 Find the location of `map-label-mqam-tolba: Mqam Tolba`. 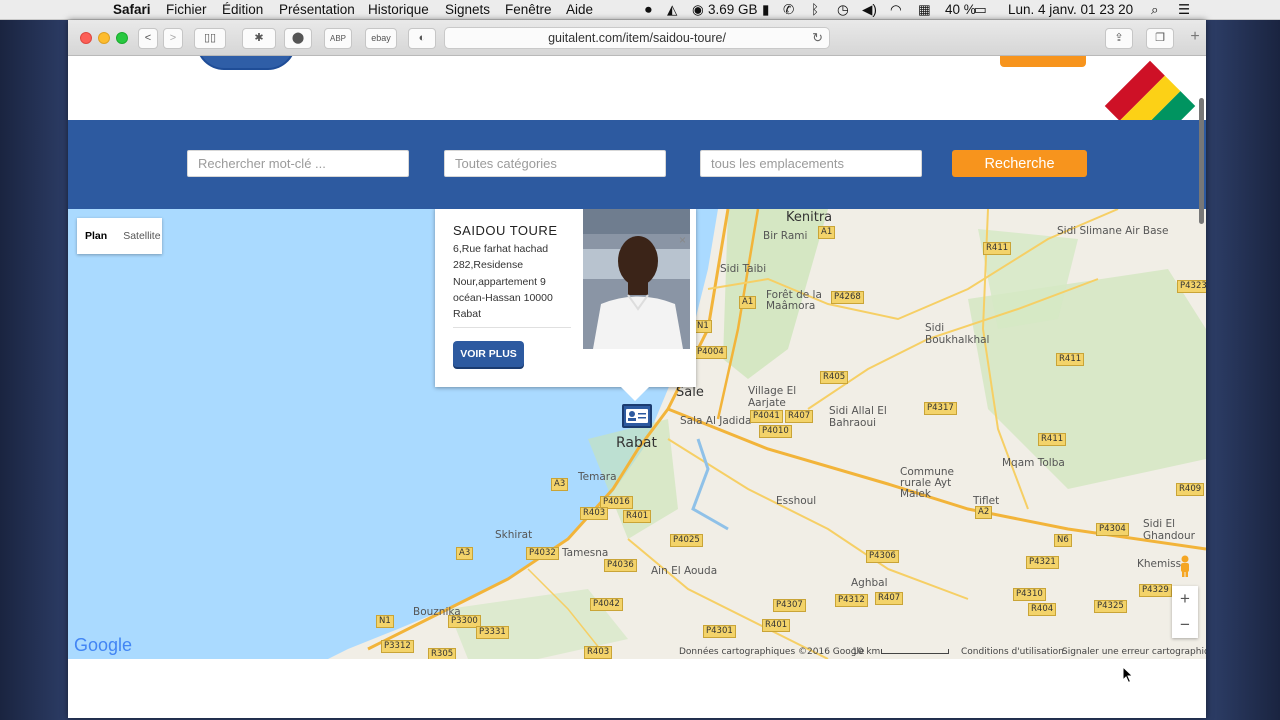

map-label-mqam-tolba: Mqam Tolba is located at coordinates (1033, 463).